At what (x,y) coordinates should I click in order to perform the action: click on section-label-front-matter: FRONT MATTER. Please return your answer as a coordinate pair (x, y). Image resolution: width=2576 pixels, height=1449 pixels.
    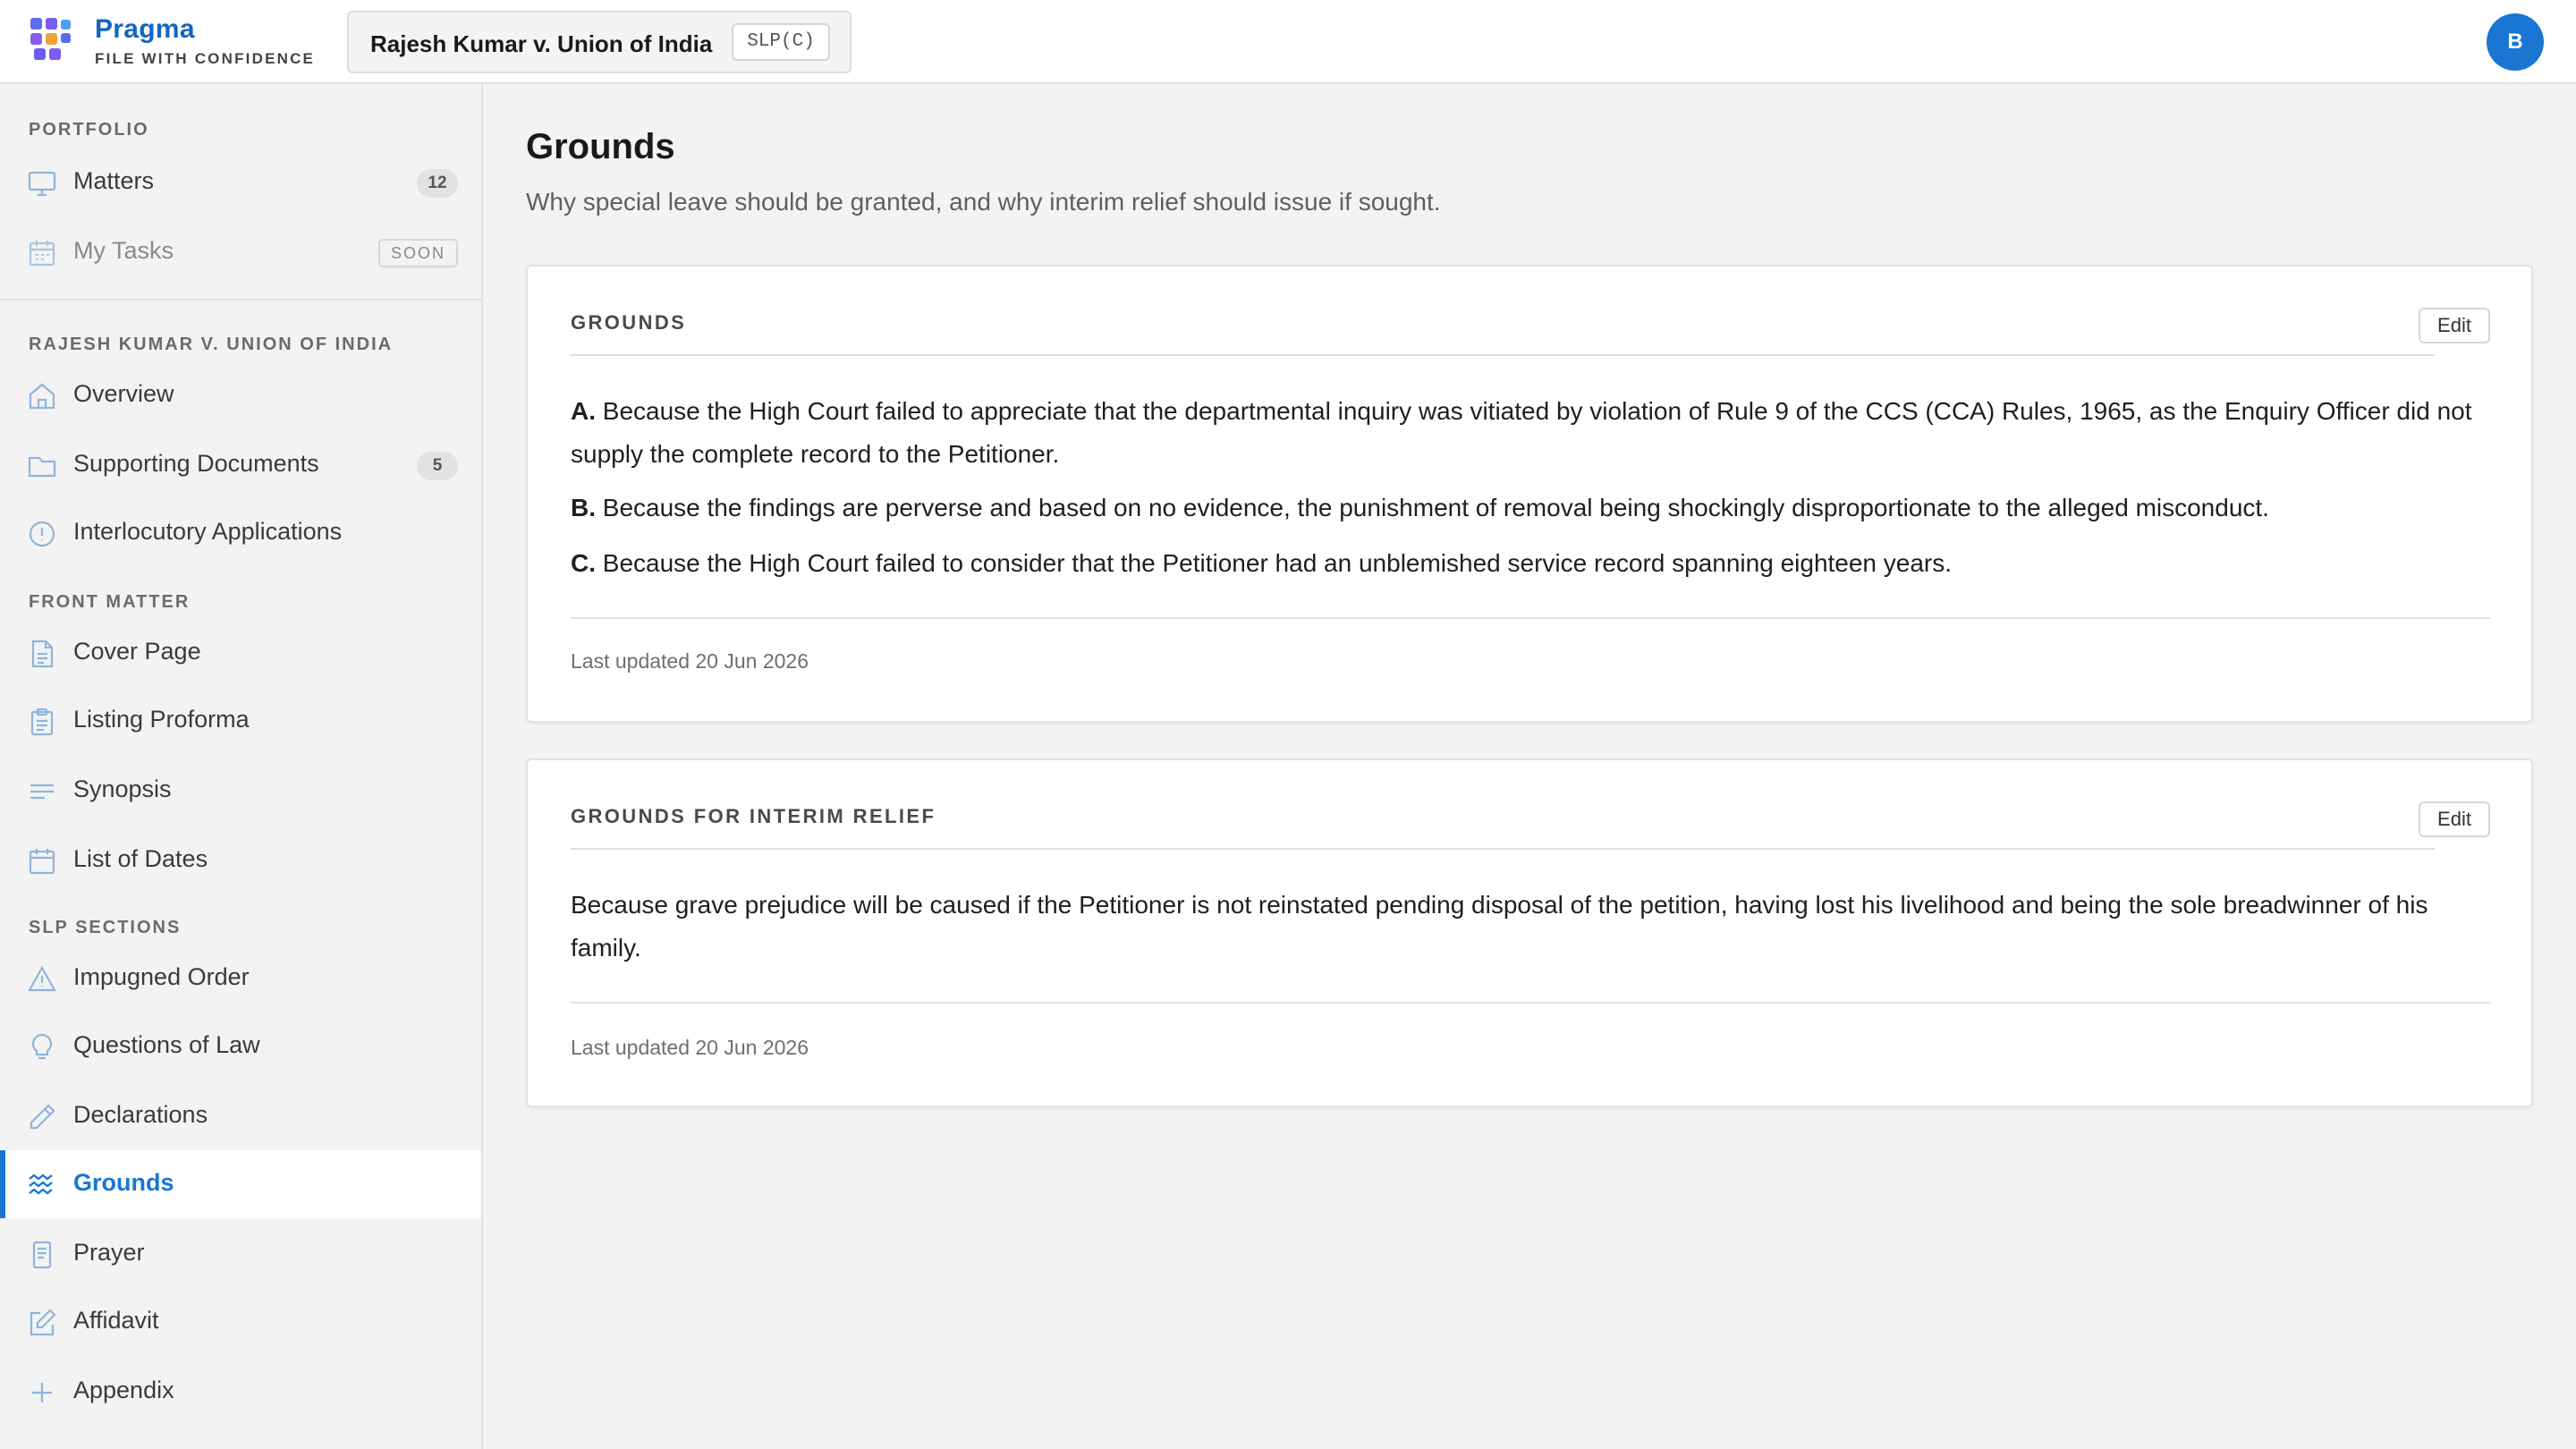
    Looking at the image, I should click on (110, 602).